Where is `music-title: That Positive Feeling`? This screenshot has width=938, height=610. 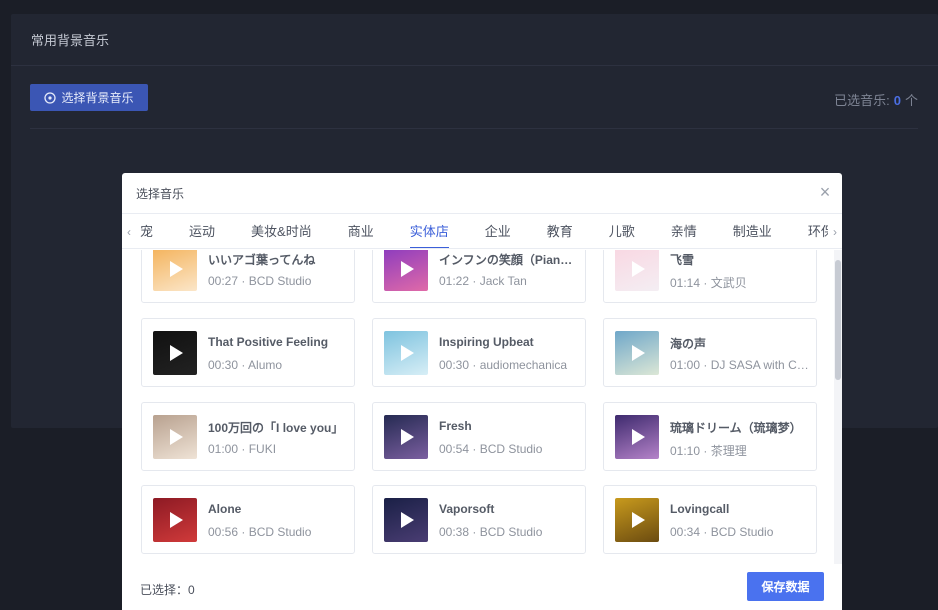
music-title: That Positive Feeling is located at coordinates (268, 342).